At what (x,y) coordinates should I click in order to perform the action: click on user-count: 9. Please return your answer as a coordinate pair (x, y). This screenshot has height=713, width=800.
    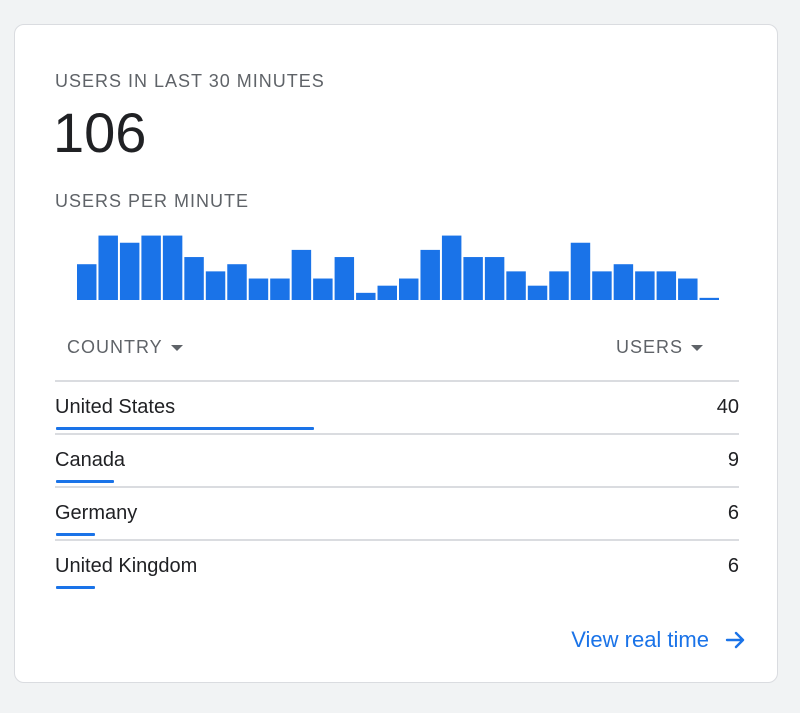
    Looking at the image, I should click on (733, 460).